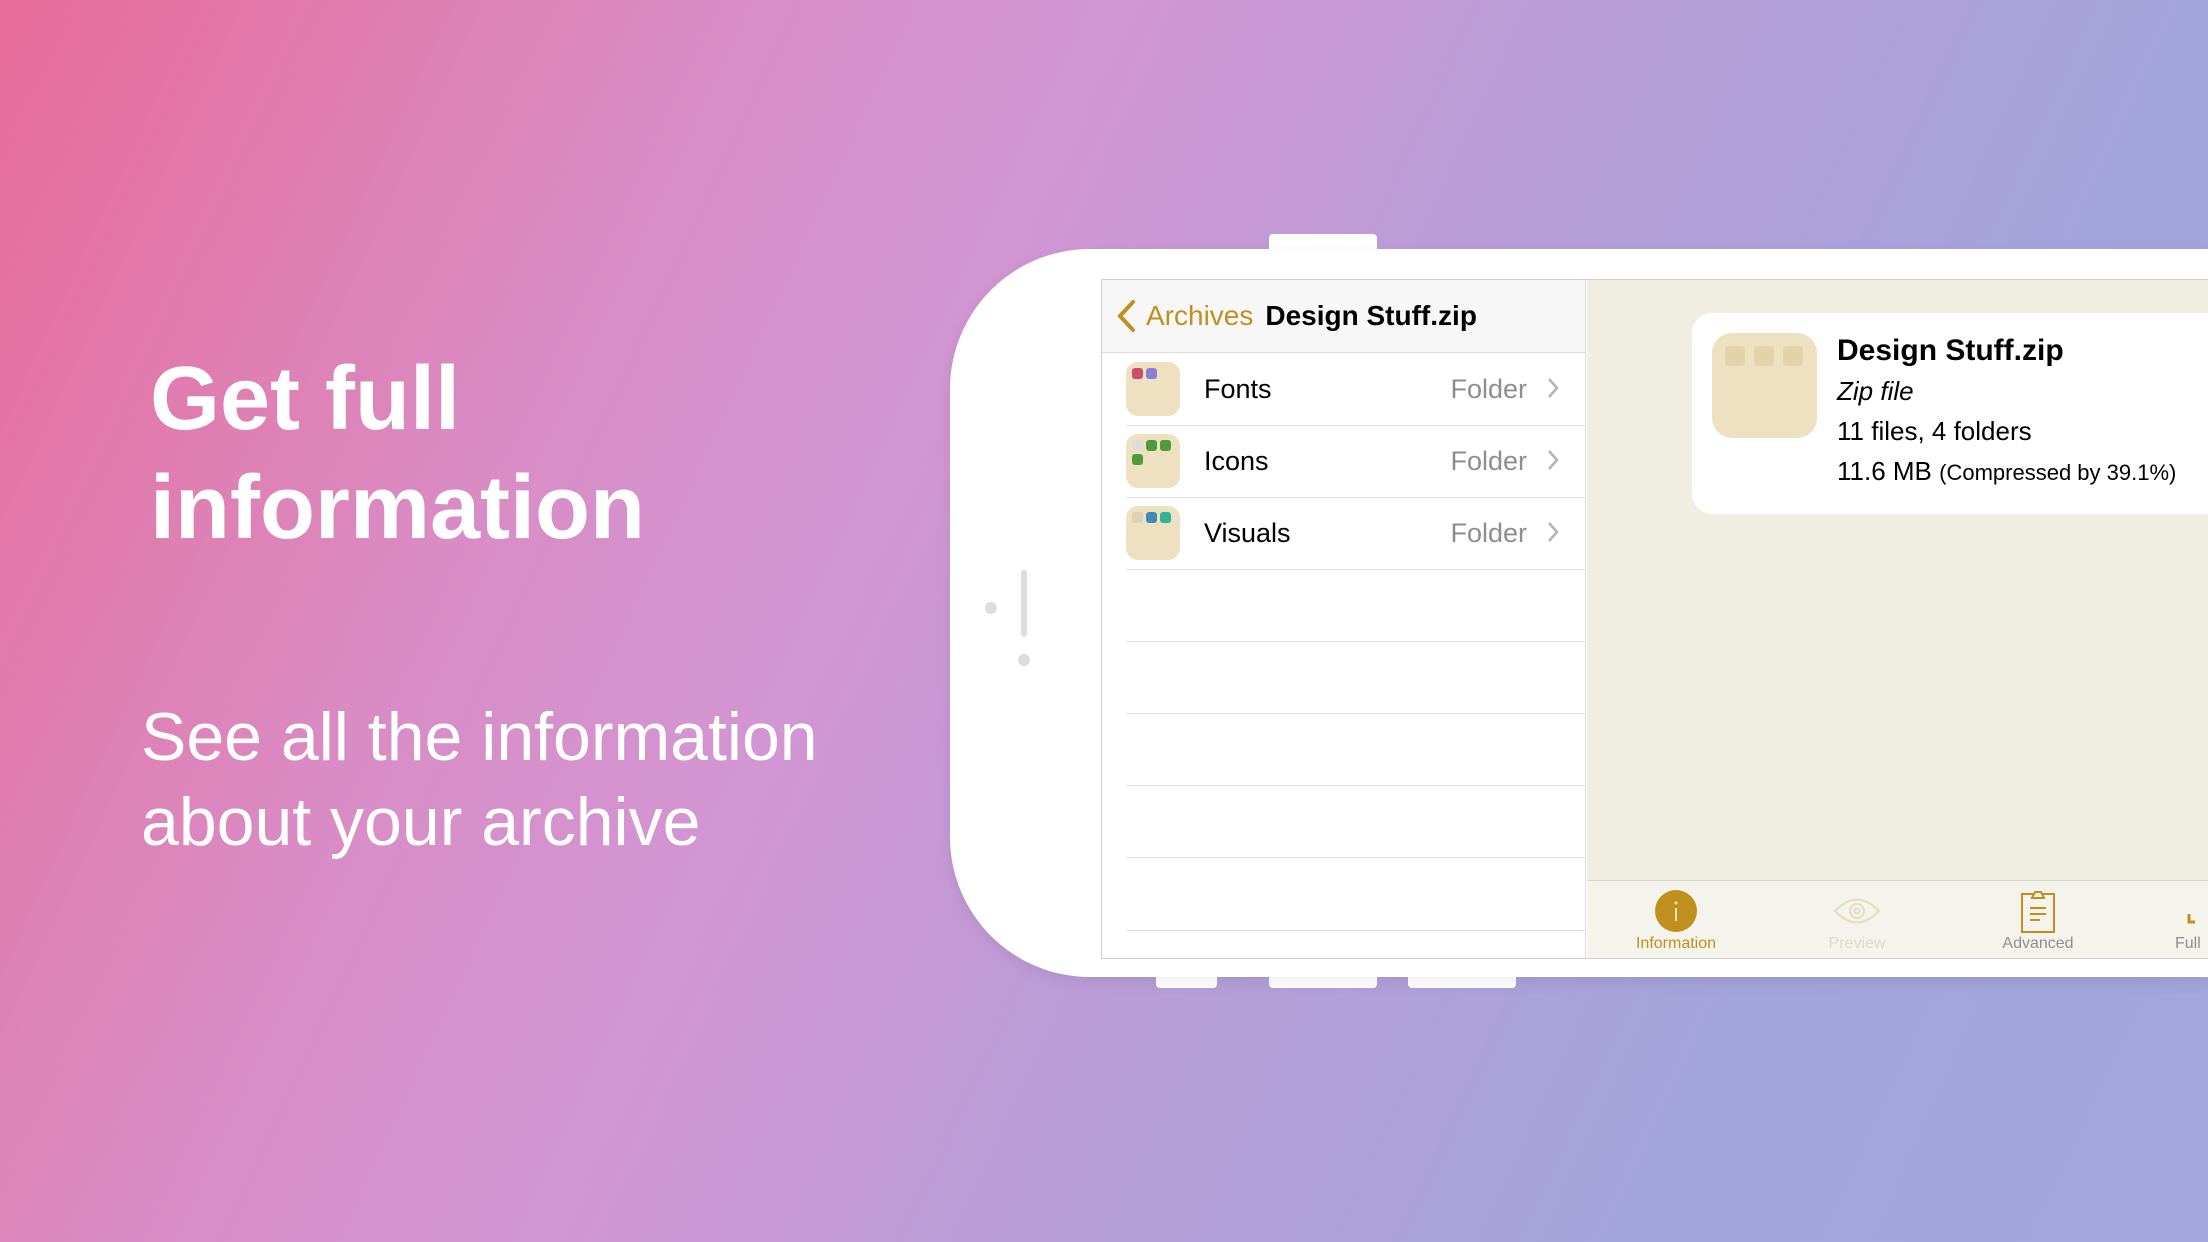 Image resolution: width=2208 pixels, height=1242 pixels. Describe the element at coordinates (1126, 316) in the screenshot. I see `chevron-left-icon` at that location.